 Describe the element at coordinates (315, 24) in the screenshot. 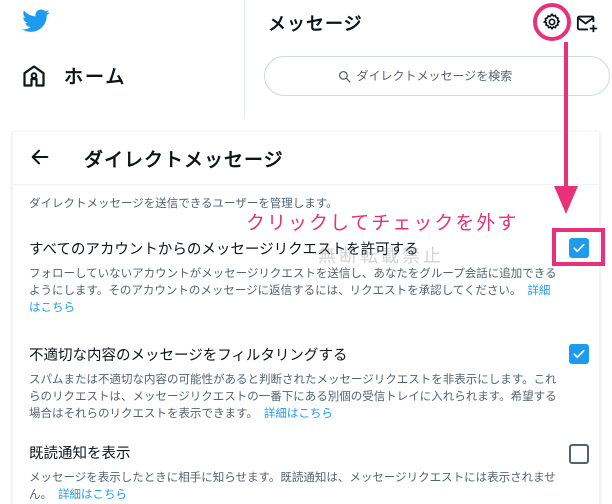

I see `messages-title: メッセージ` at that location.